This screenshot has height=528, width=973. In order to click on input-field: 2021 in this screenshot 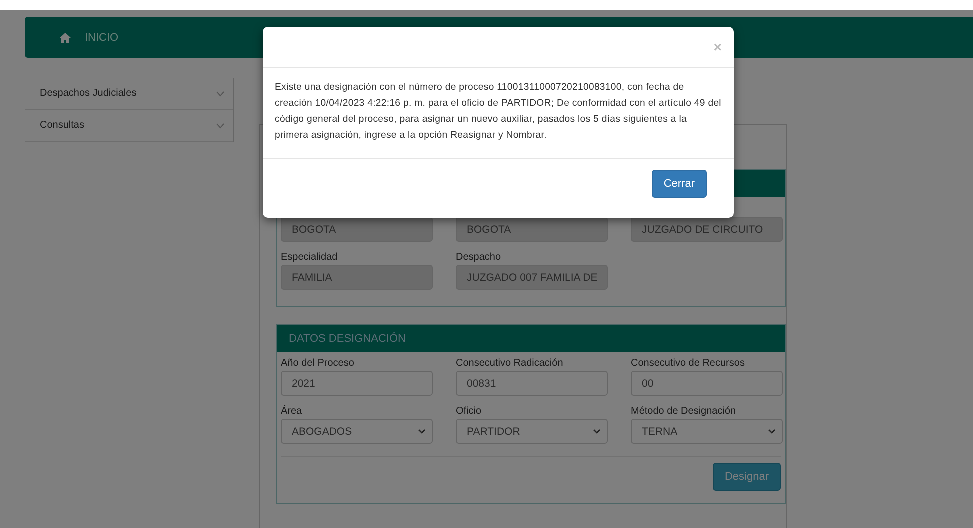, I will do `click(357, 383)`.